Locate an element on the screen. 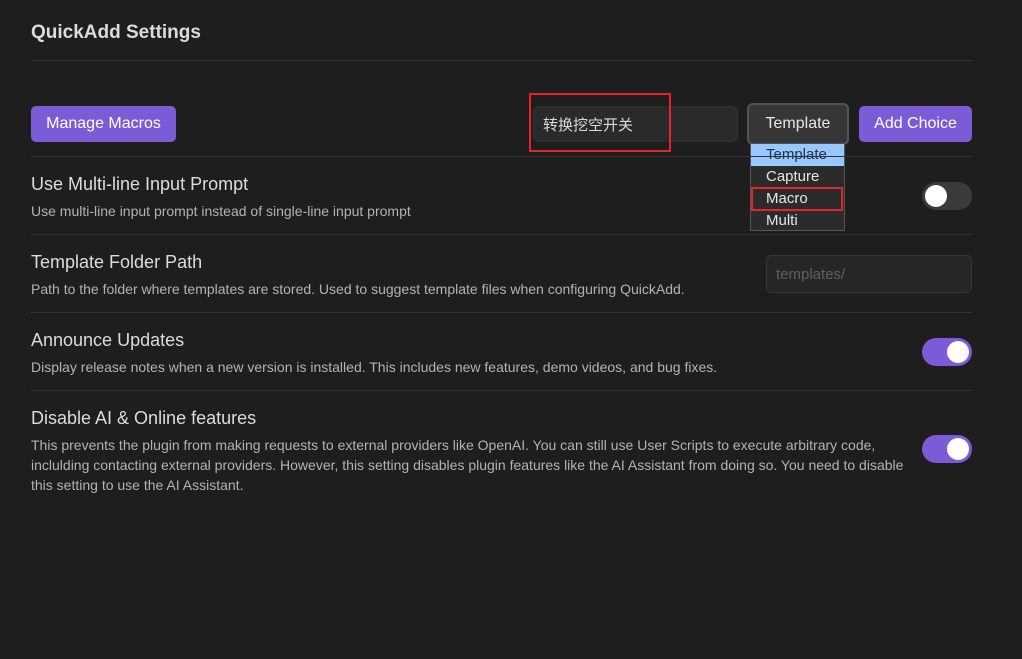 The image size is (1022, 659). add-choice-button: Add Choice is located at coordinates (915, 124).